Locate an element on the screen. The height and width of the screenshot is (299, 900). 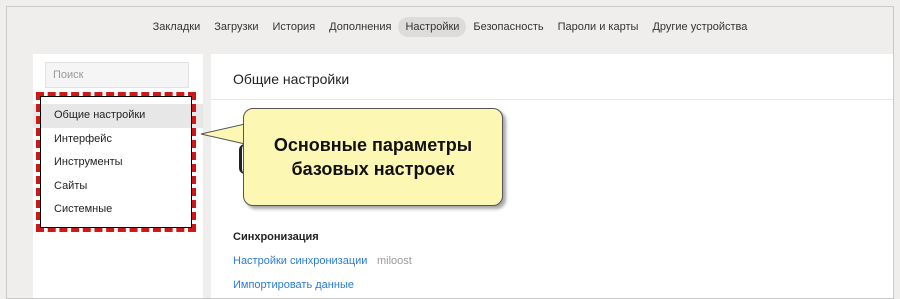
tab-downloads: Загрузки is located at coordinates (236, 27).